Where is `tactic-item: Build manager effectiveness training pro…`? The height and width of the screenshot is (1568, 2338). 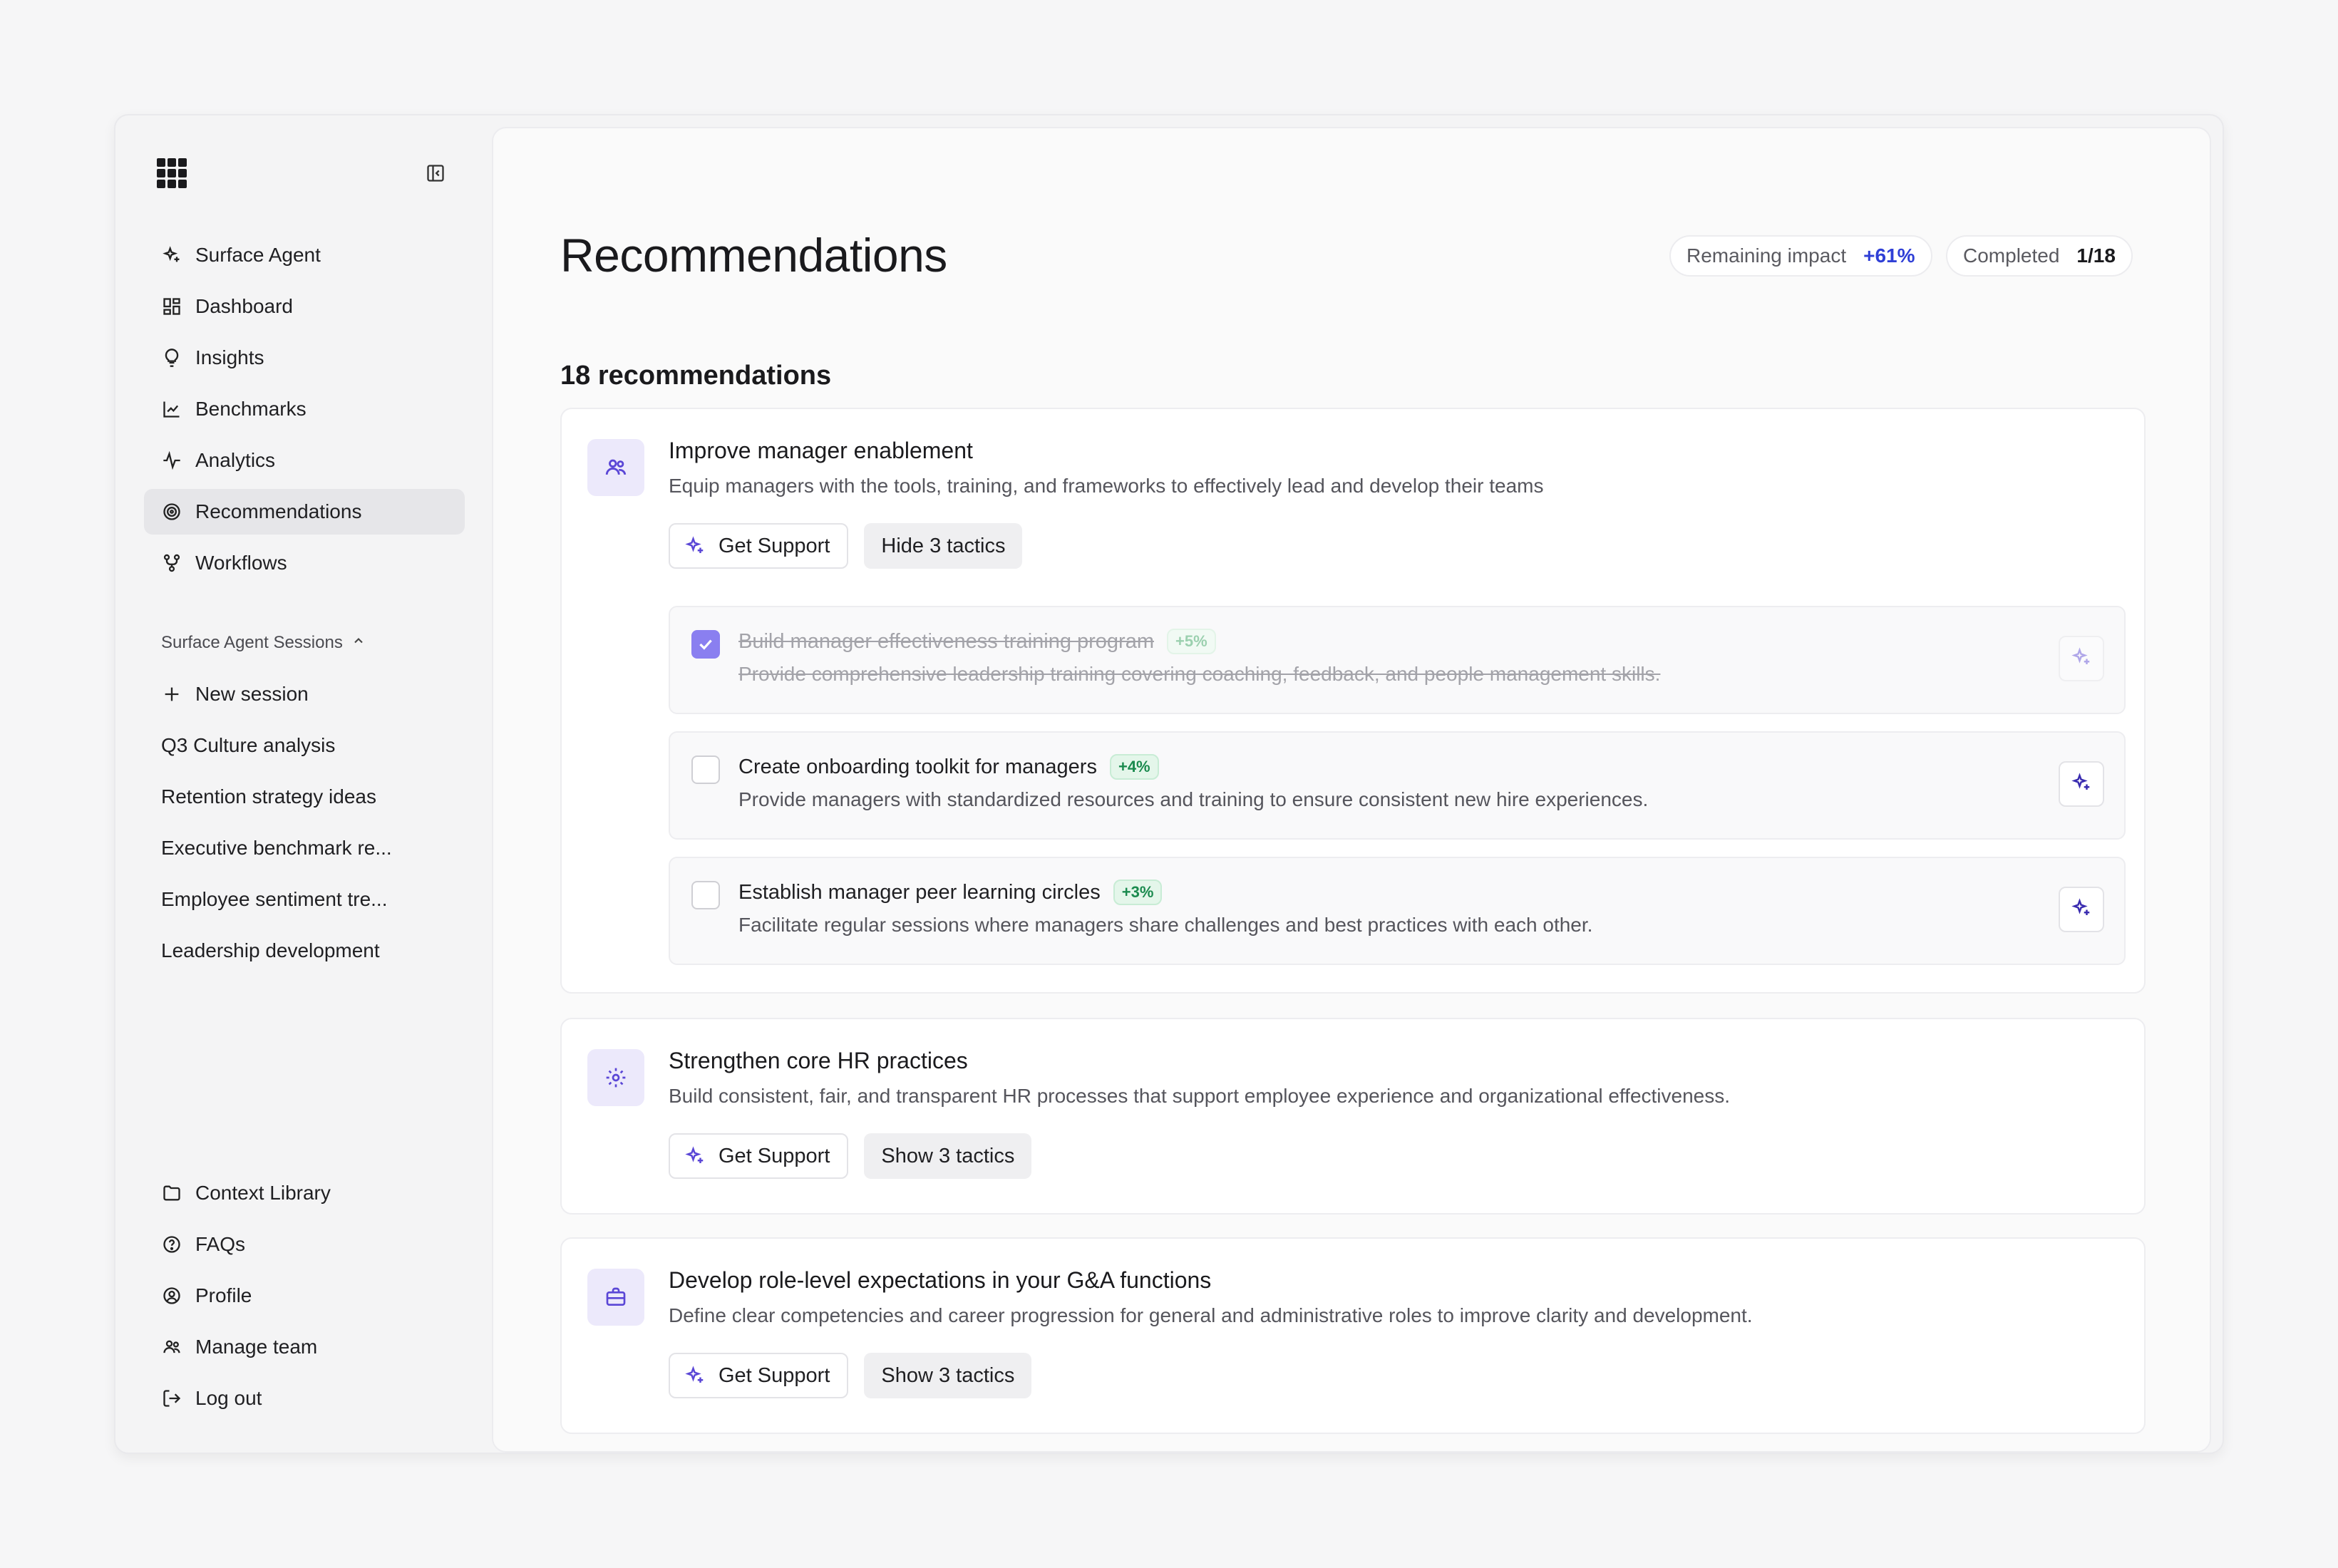 tactic-item: Build manager effectiveness training pro… is located at coordinates (1397, 660).